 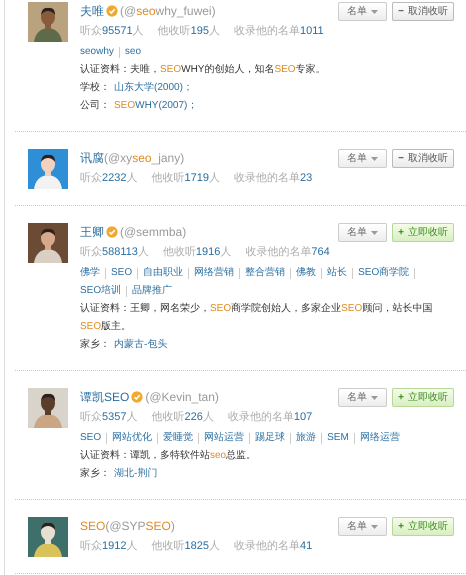 What do you see at coordinates (156, 105) in the screenshot?
I see `info-link: SEOWHY(2007)；` at bounding box center [156, 105].